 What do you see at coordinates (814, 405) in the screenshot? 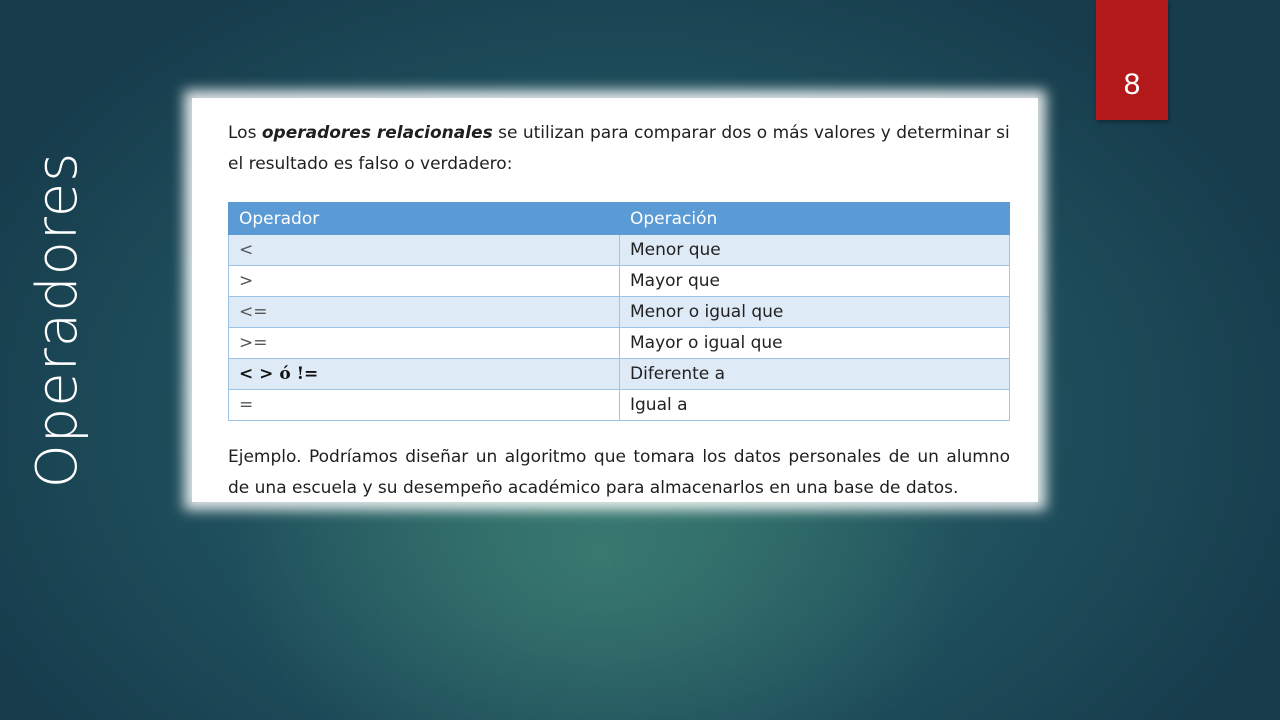
I see `operation-cell: Igual a` at bounding box center [814, 405].